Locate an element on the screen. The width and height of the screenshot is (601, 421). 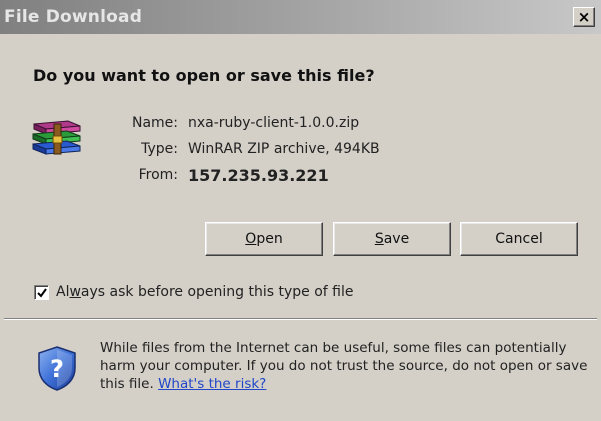
file-source-row: From: 157.235.93.221 is located at coordinates (300, 177).